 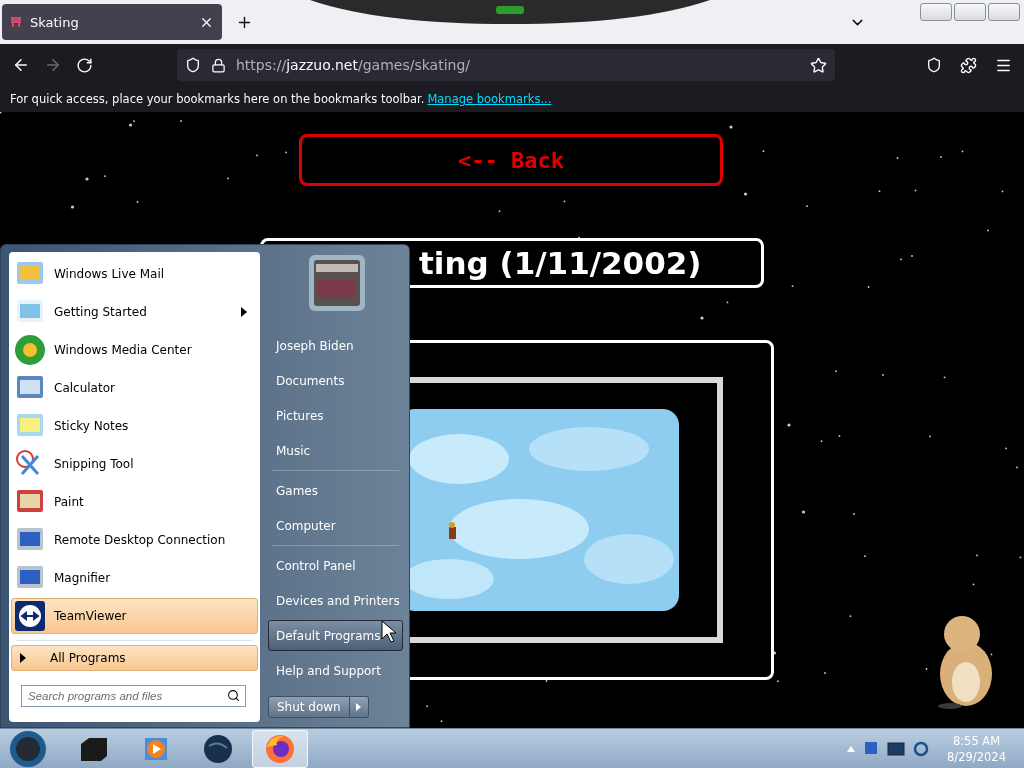 I want to click on url-text: https://jazzuo.net/games/skating/, so click(x=354, y=65).